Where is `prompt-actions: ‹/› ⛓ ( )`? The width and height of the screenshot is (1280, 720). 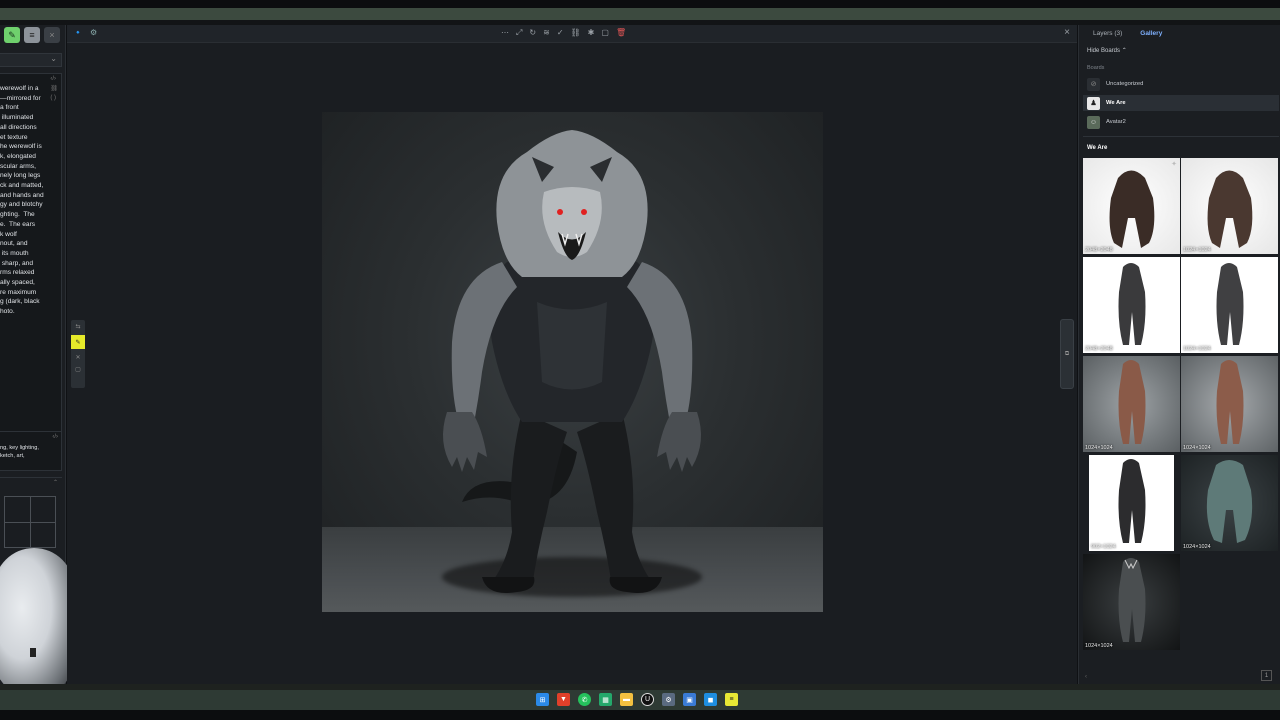
prompt-actions: ‹/› ⛓ ( ) is located at coordinates (54, 88).